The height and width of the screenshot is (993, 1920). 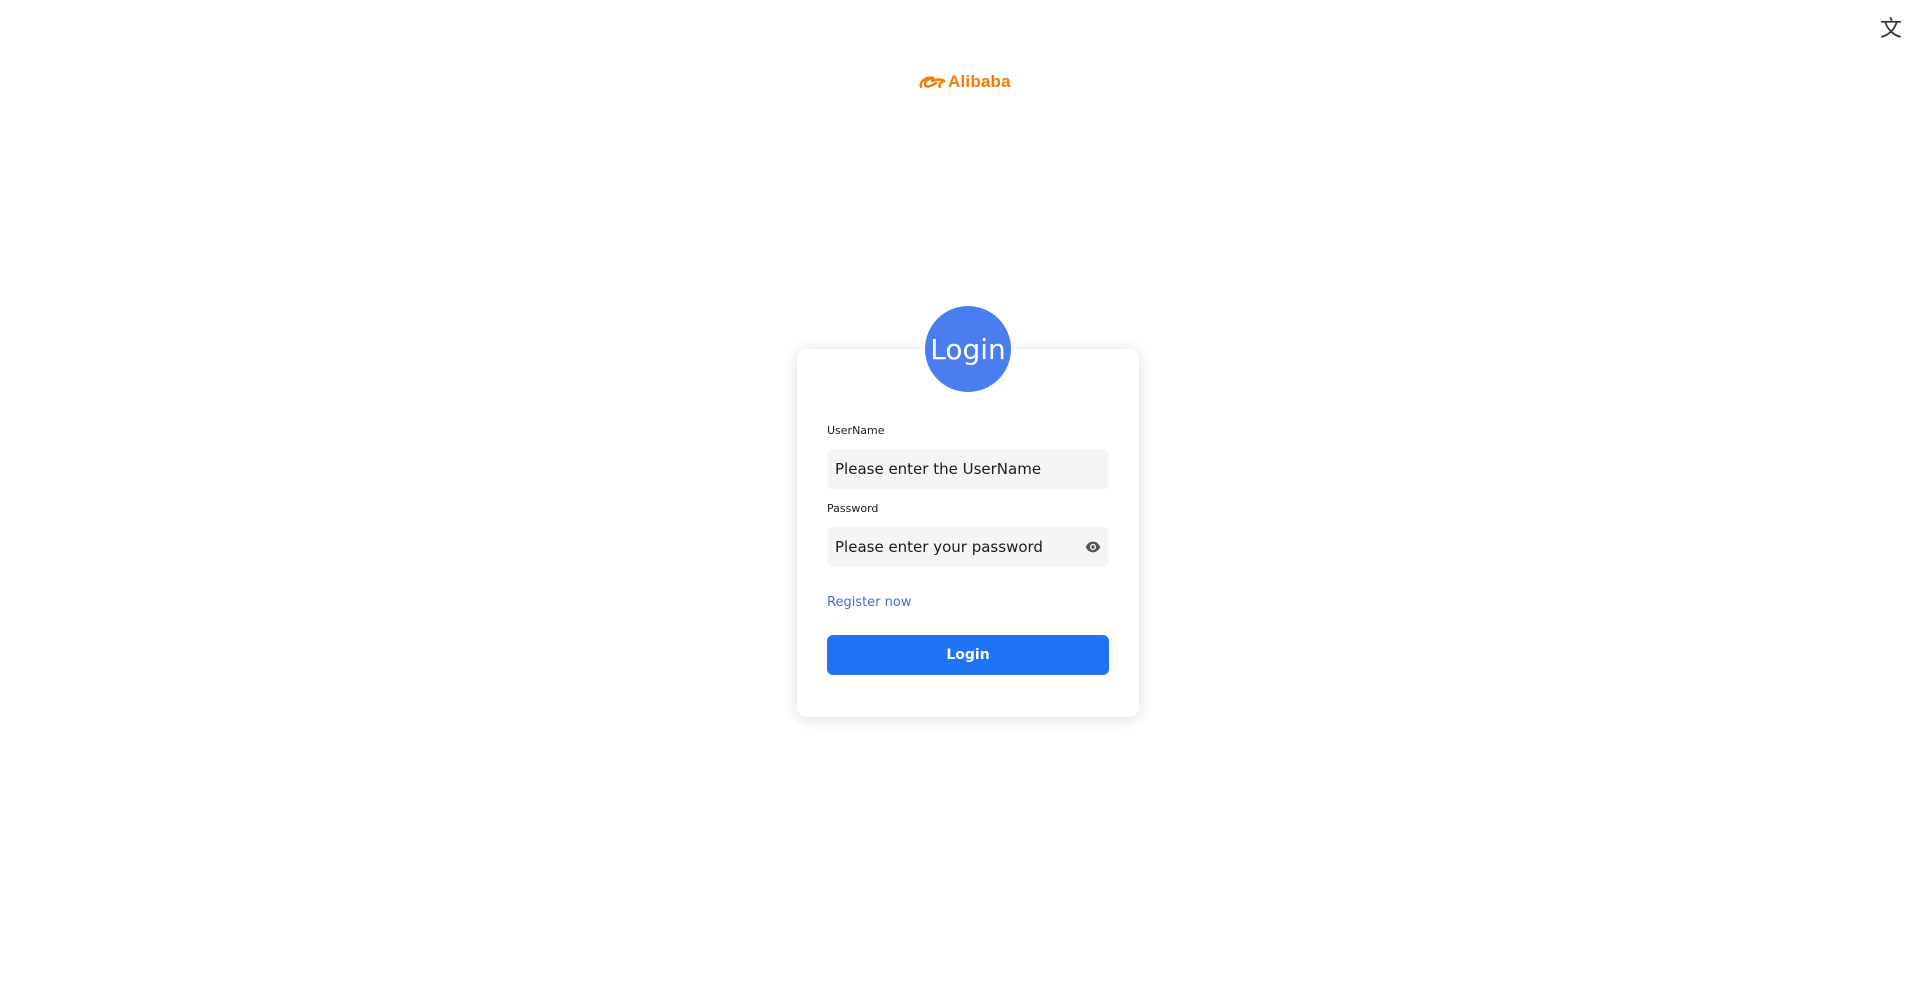 I want to click on username-field, so click(x=968, y=469).